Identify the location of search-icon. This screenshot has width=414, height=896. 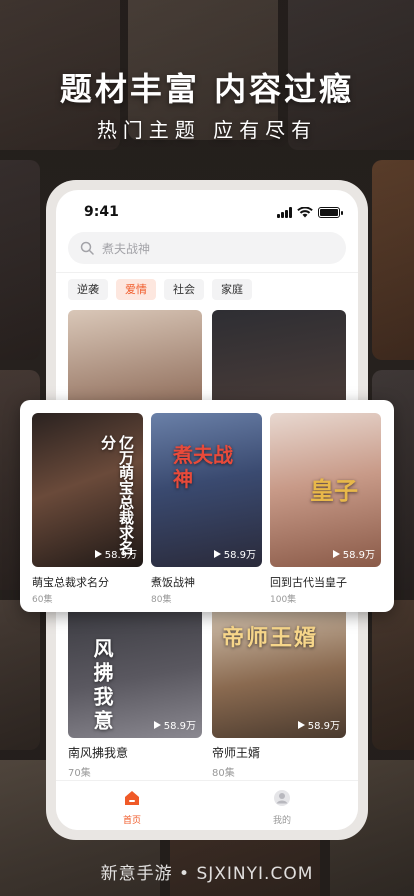
(87, 248).